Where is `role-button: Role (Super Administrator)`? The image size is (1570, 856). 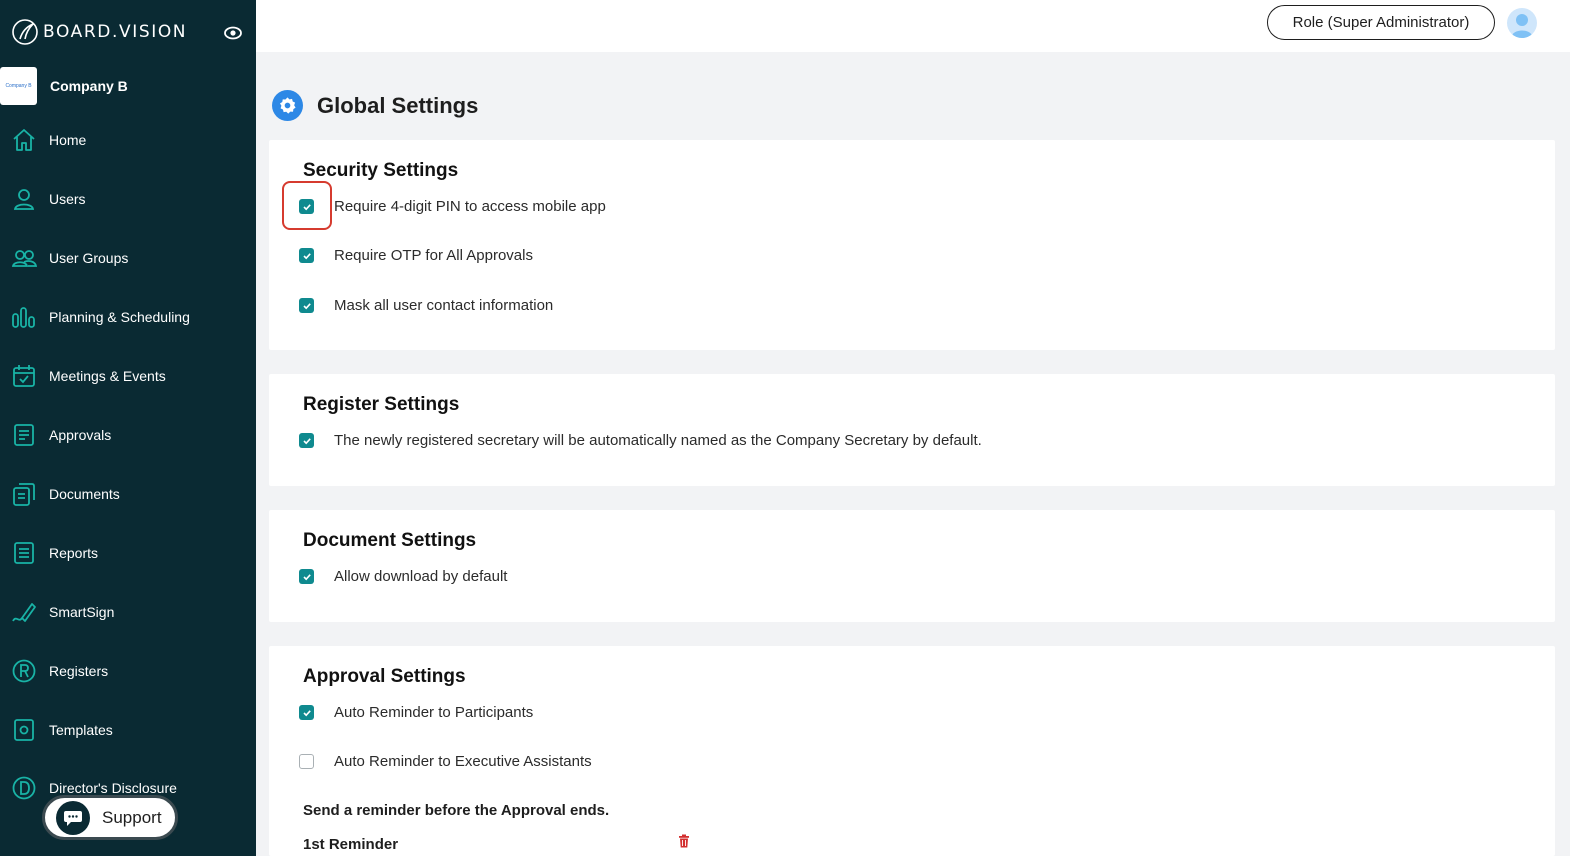 role-button: Role (Super Administrator) is located at coordinates (1381, 22).